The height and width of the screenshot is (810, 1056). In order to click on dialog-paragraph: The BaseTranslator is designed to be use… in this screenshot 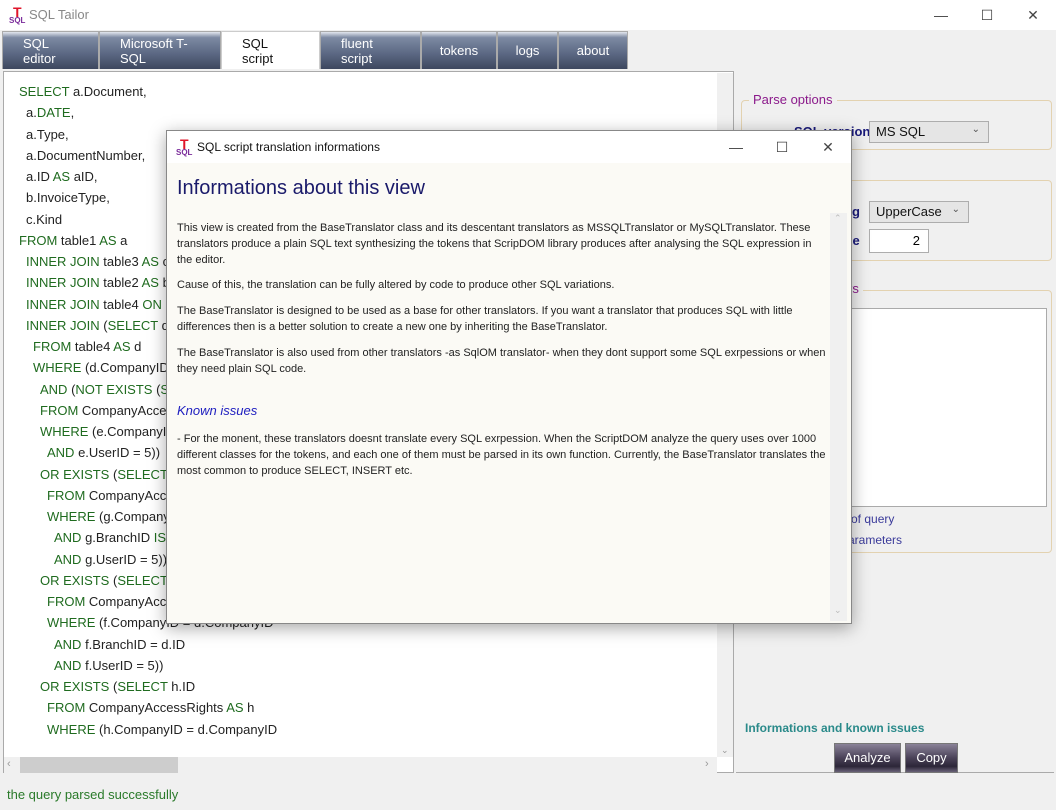, I will do `click(485, 319)`.